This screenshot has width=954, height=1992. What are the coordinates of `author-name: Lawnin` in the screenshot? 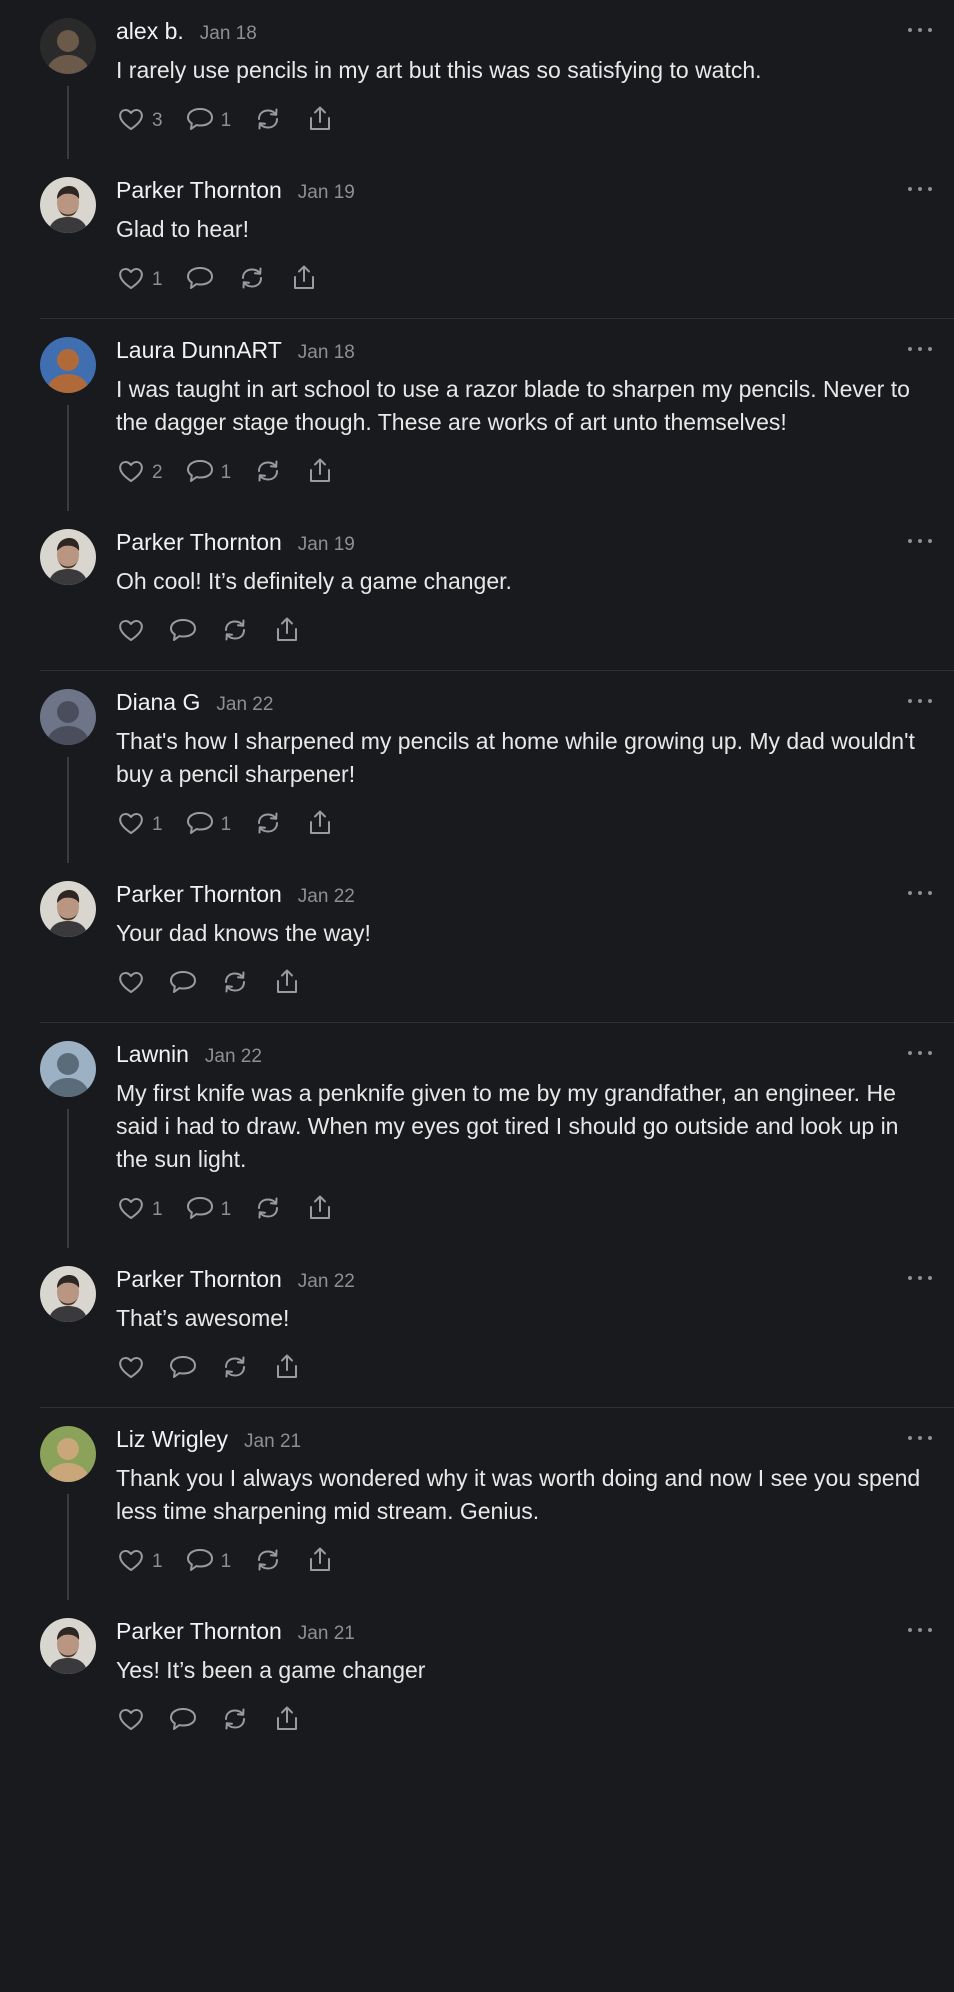 It's located at (152, 1054).